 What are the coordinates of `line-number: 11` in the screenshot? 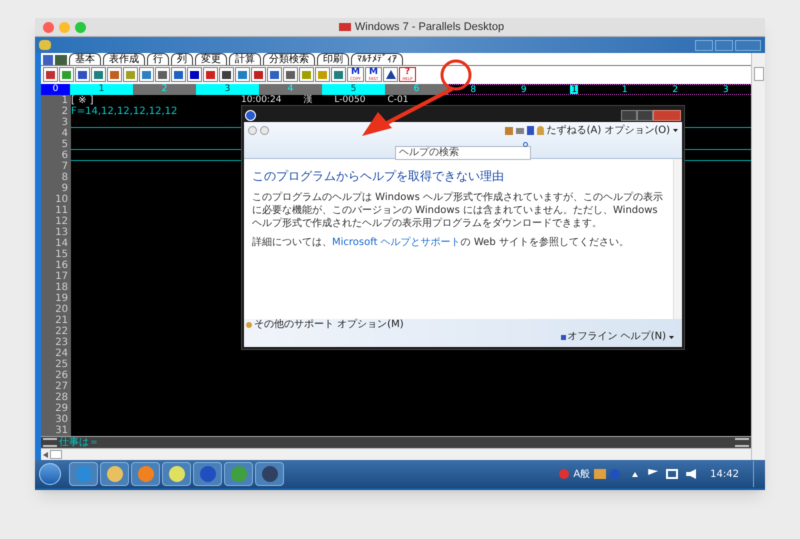 It's located at (61, 210).